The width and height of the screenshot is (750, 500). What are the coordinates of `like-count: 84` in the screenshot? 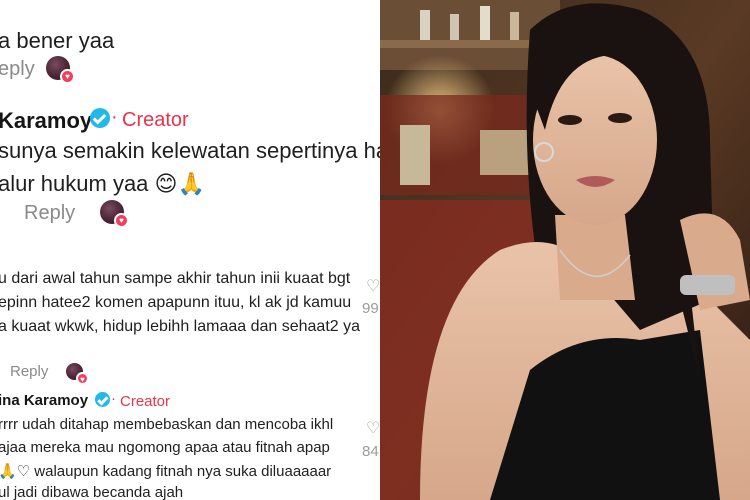 It's located at (370, 451).